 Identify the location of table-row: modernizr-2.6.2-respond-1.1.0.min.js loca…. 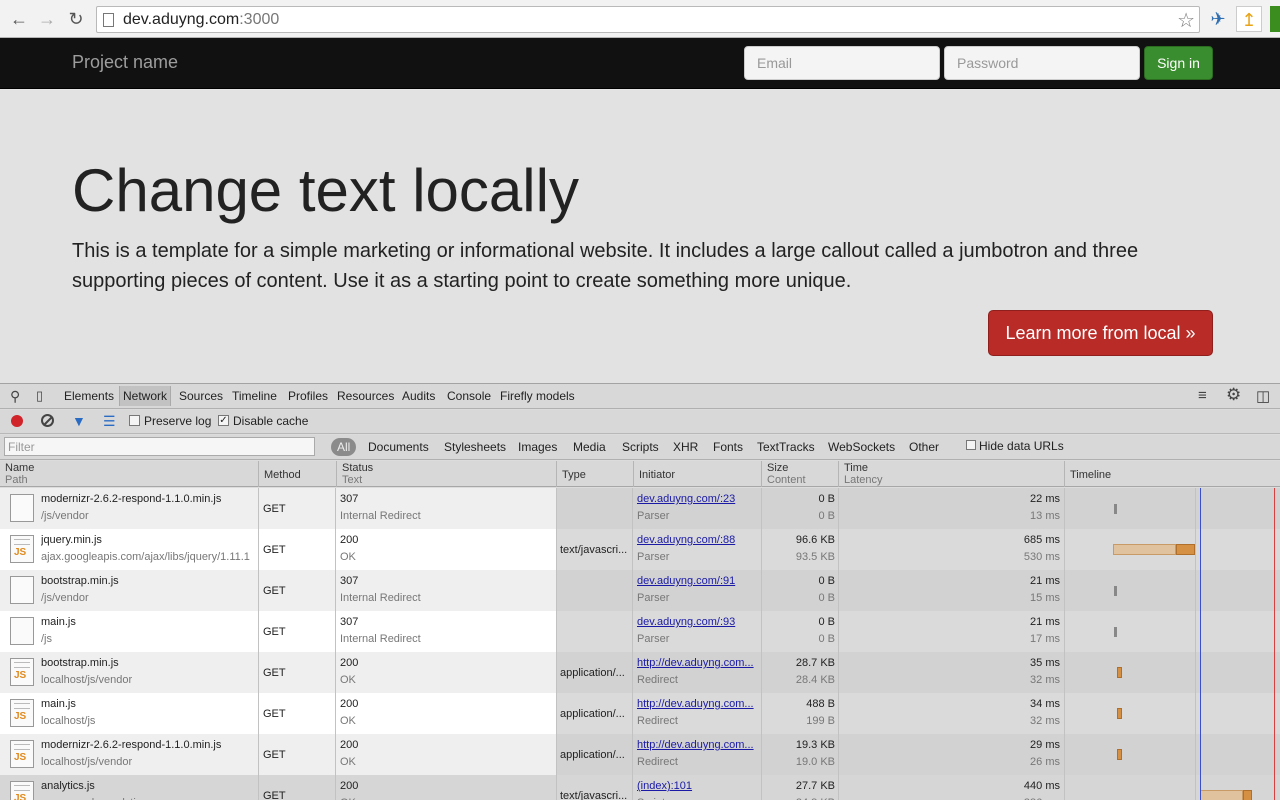
(640, 754).